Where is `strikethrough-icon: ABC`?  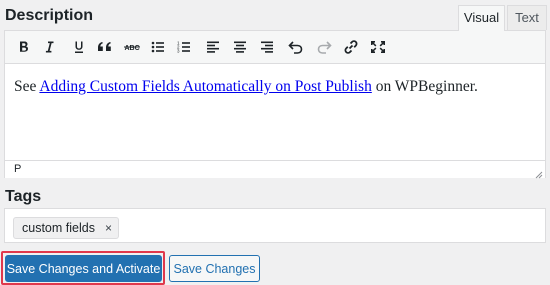 strikethrough-icon: ABC is located at coordinates (132, 47).